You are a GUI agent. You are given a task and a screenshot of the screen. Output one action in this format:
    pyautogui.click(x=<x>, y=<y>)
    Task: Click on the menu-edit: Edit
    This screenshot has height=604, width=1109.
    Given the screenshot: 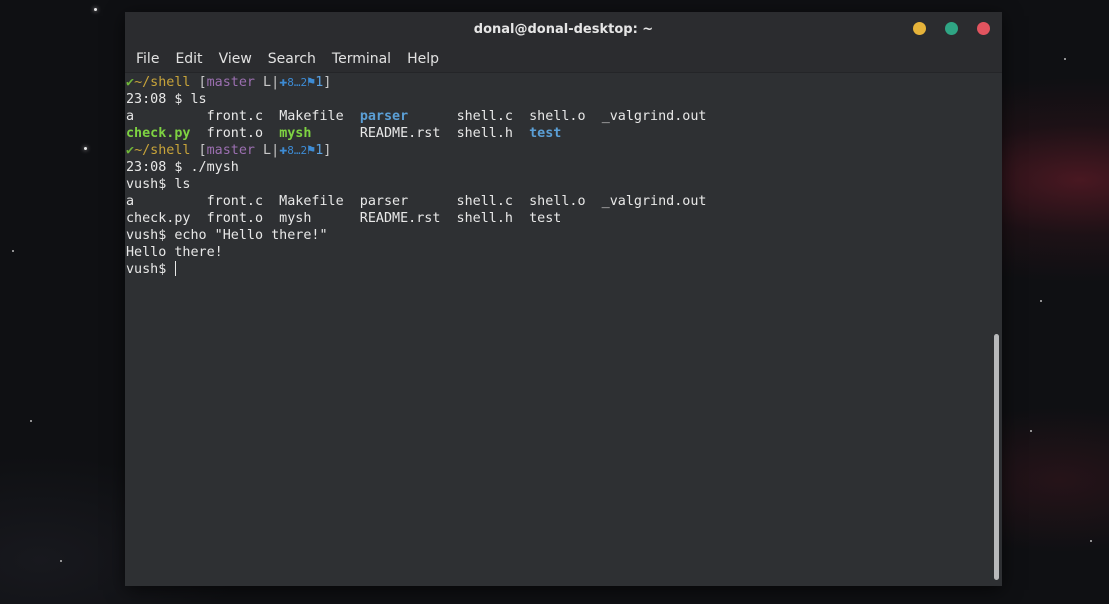 What is the action you would take?
    pyautogui.click(x=188, y=59)
    